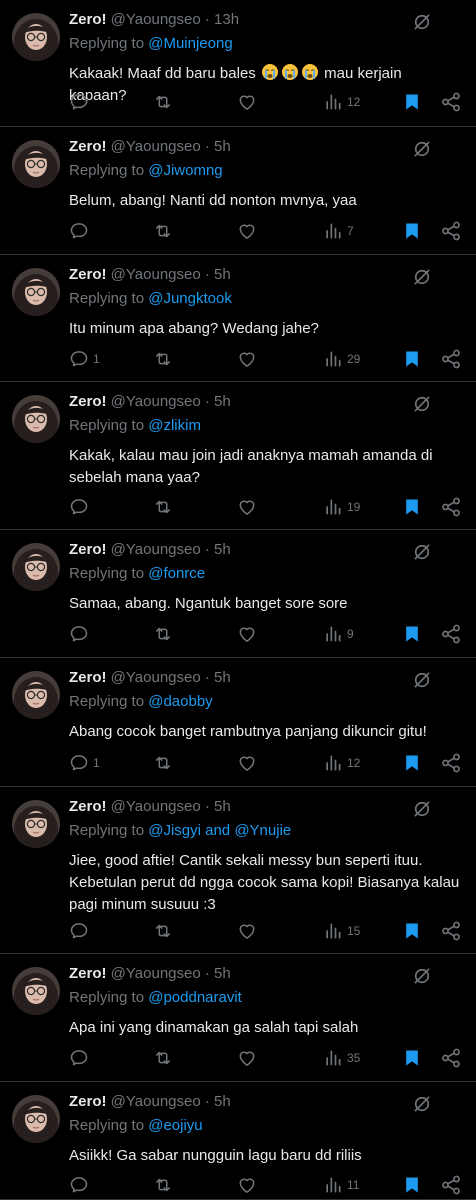  I want to click on mention-link: @Jisgyi, so click(174, 830).